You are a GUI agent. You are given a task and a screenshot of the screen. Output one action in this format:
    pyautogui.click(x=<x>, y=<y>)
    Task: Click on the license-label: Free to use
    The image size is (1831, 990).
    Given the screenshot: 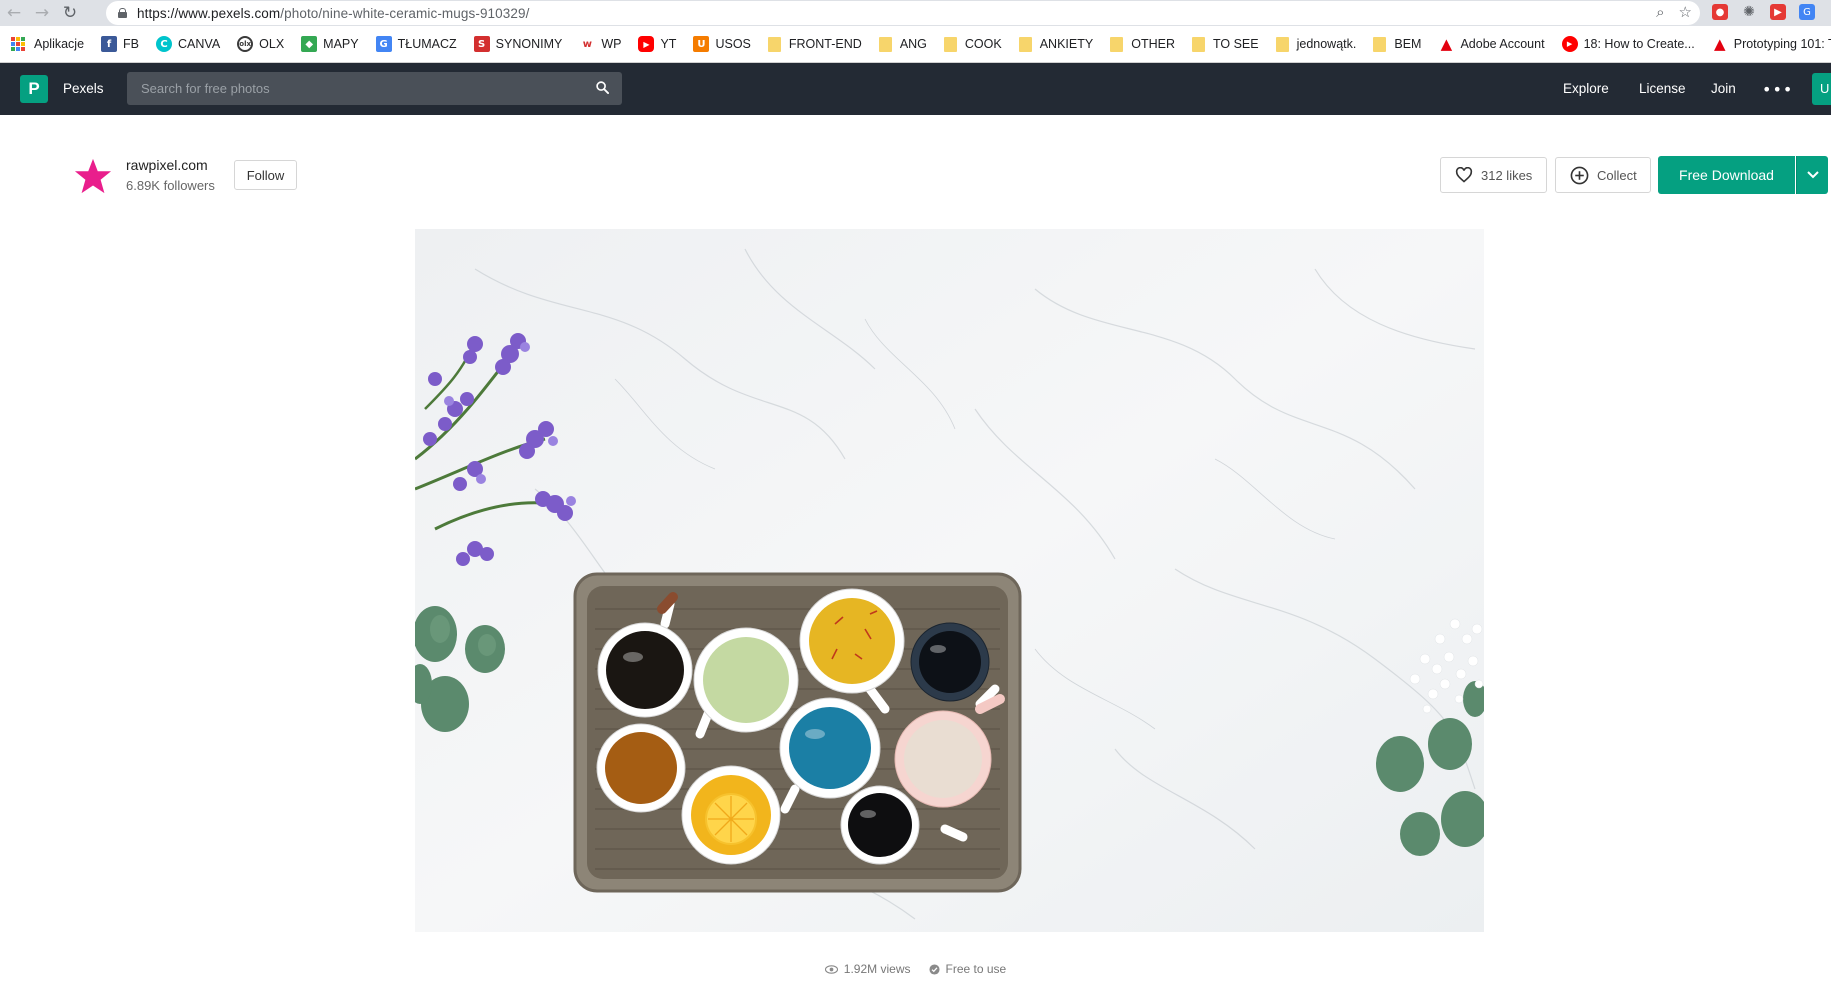 What is the action you would take?
    pyautogui.click(x=976, y=969)
    